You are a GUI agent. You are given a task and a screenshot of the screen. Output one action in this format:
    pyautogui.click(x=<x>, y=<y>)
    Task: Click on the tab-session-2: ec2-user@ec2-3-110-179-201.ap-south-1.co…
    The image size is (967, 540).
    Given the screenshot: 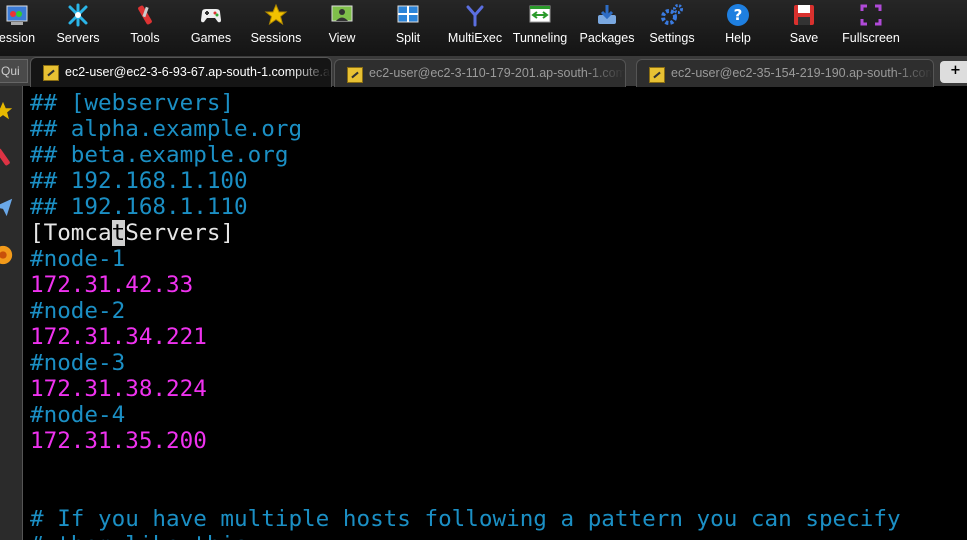 What is the action you would take?
    pyautogui.click(x=480, y=73)
    